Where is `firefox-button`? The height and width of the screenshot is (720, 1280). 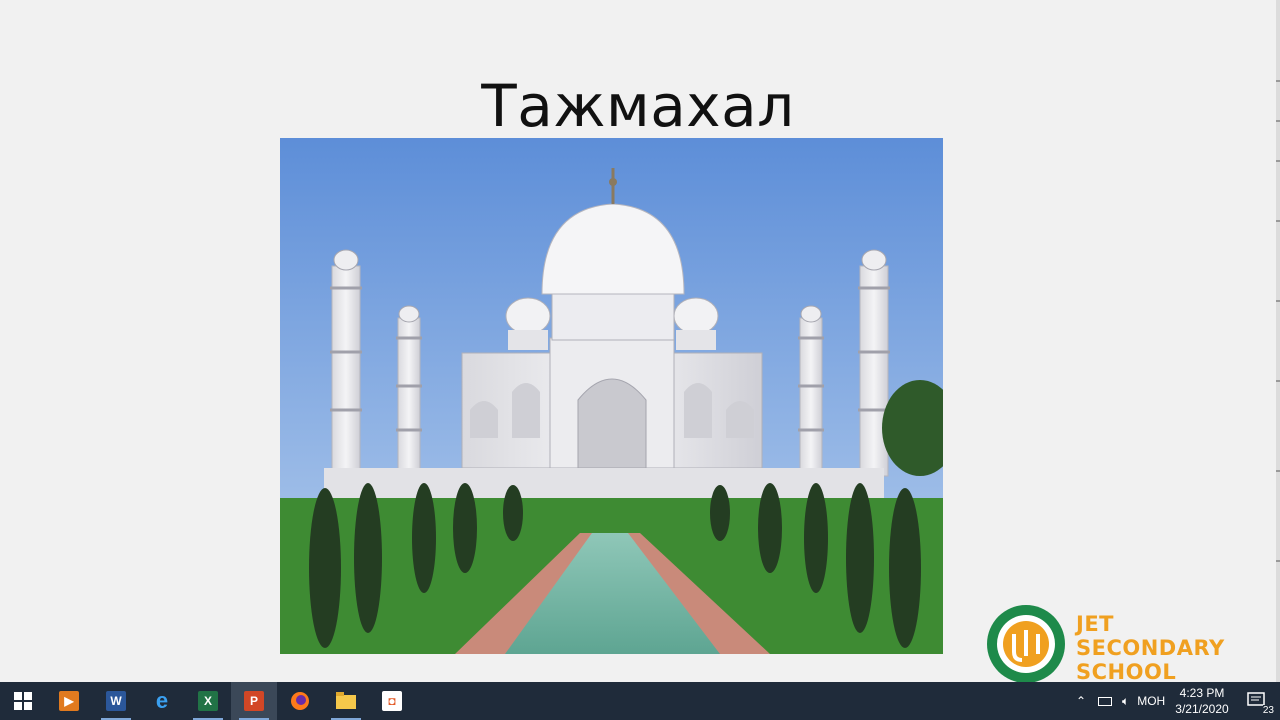 firefox-button is located at coordinates (300, 701).